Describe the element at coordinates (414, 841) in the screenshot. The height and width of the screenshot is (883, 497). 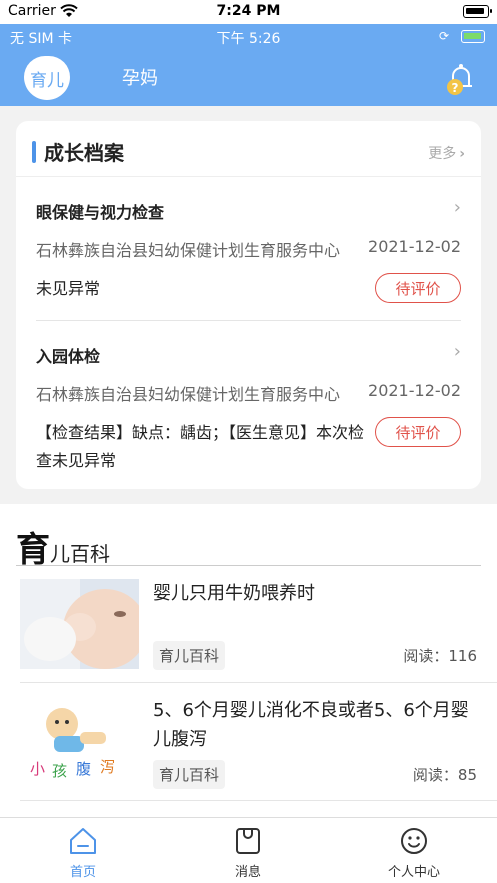
I see `smiley-icon` at that location.